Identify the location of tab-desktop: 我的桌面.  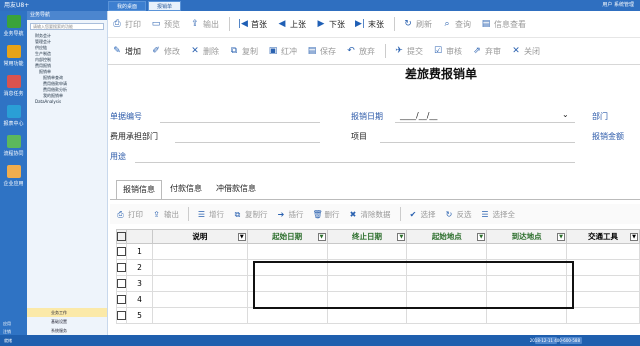
(127, 6).